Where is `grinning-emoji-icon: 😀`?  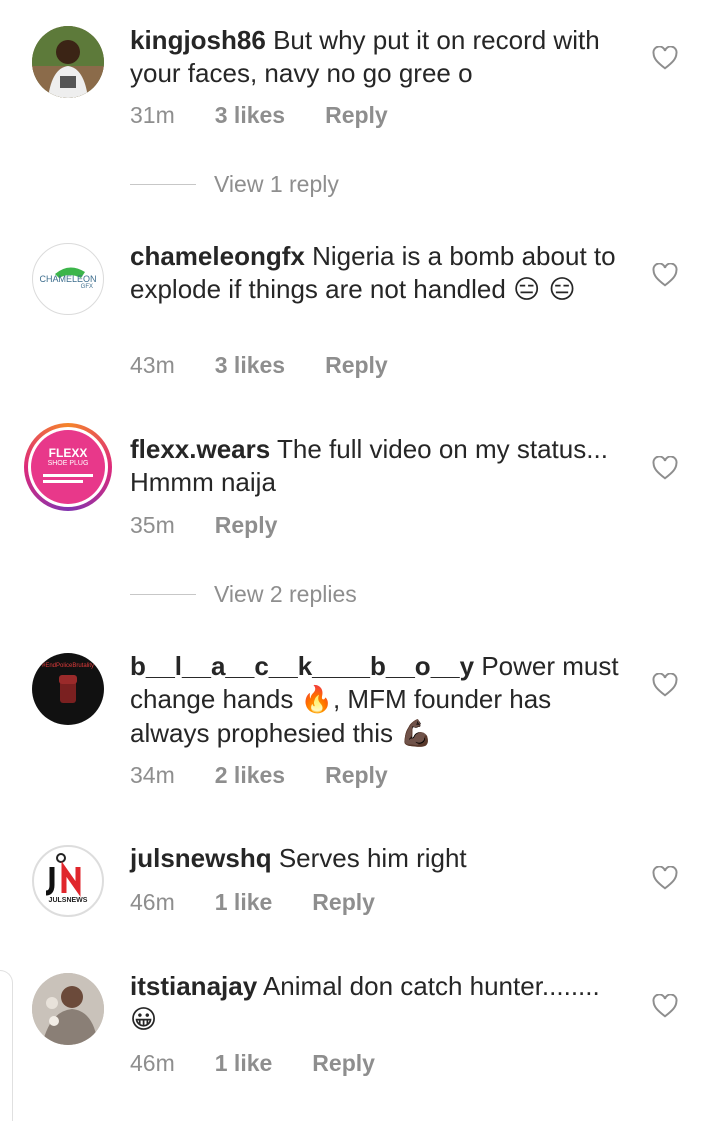 grinning-emoji-icon: 😀 is located at coordinates (144, 1020).